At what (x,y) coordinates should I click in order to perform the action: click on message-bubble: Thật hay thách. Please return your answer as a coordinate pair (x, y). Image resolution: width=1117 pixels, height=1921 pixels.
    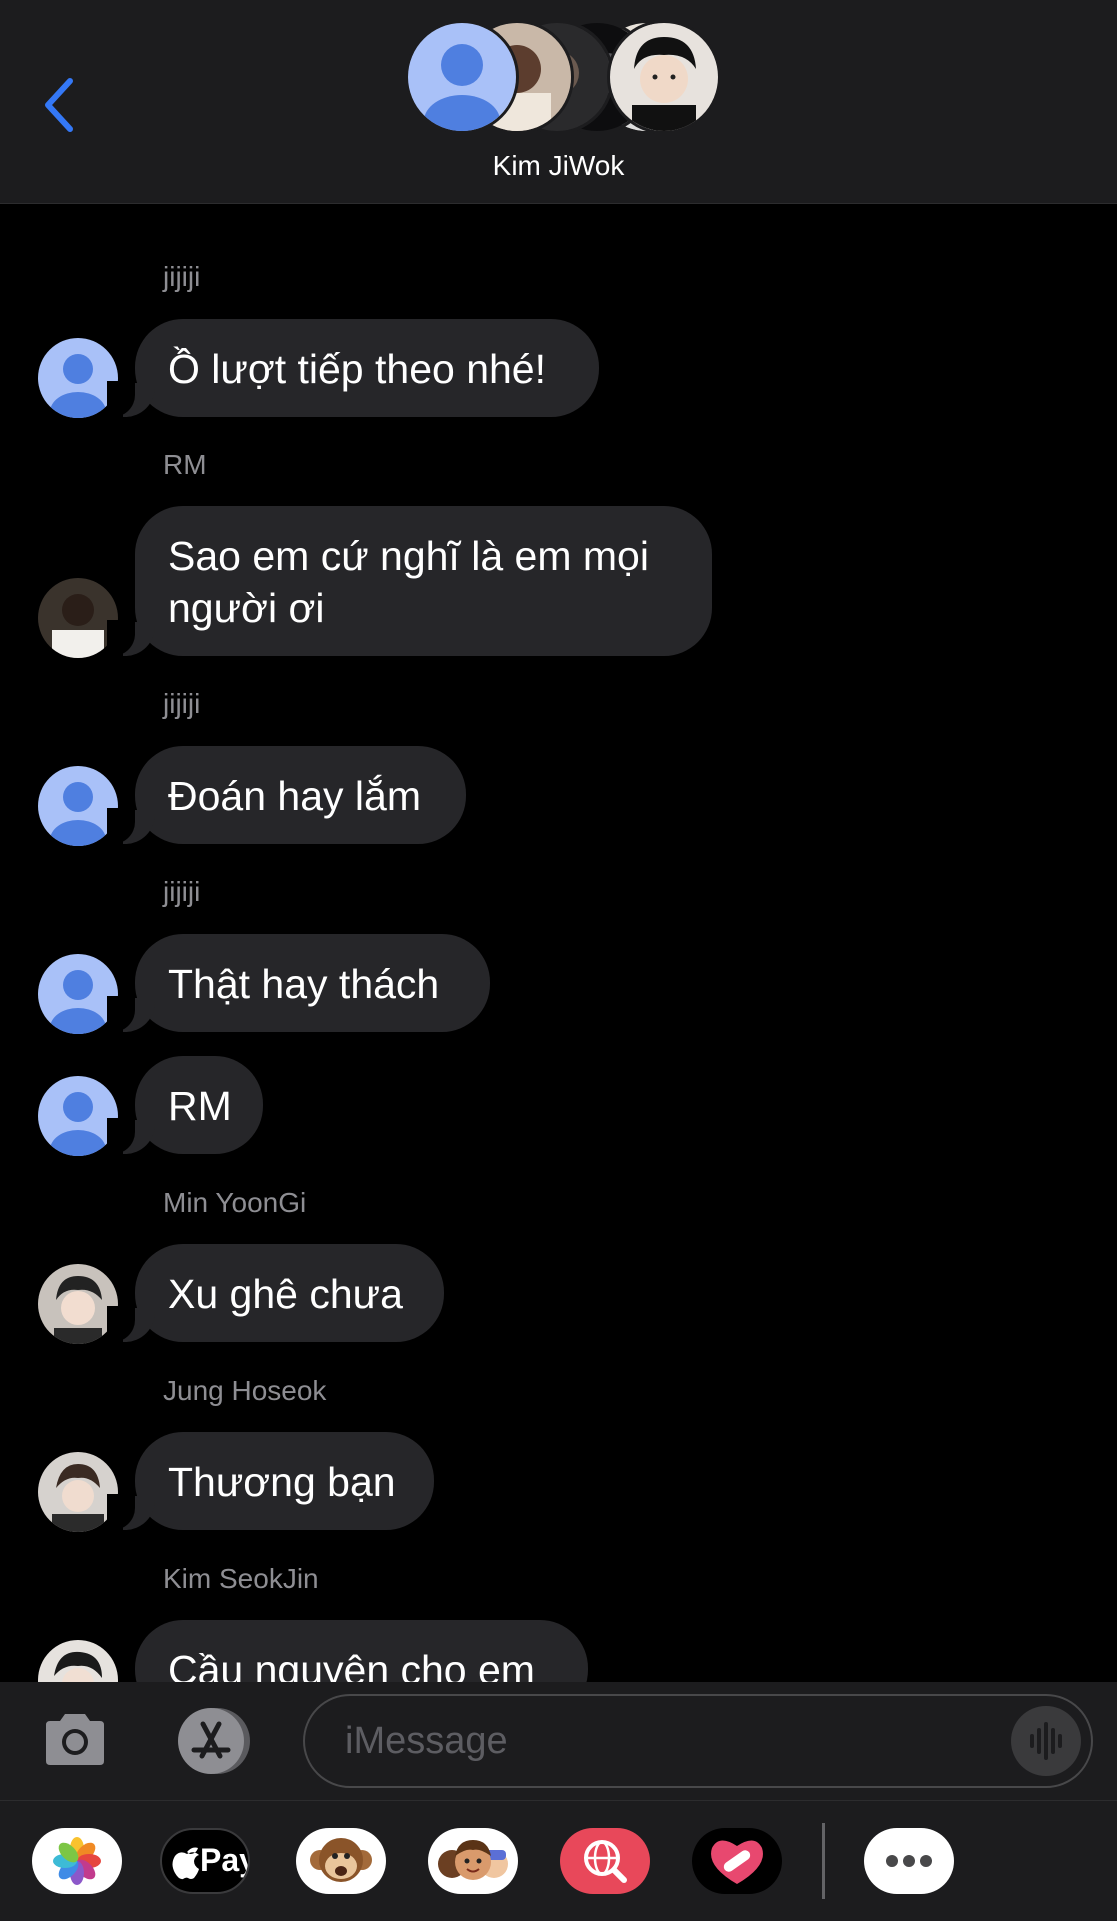
    Looking at the image, I should click on (298, 983).